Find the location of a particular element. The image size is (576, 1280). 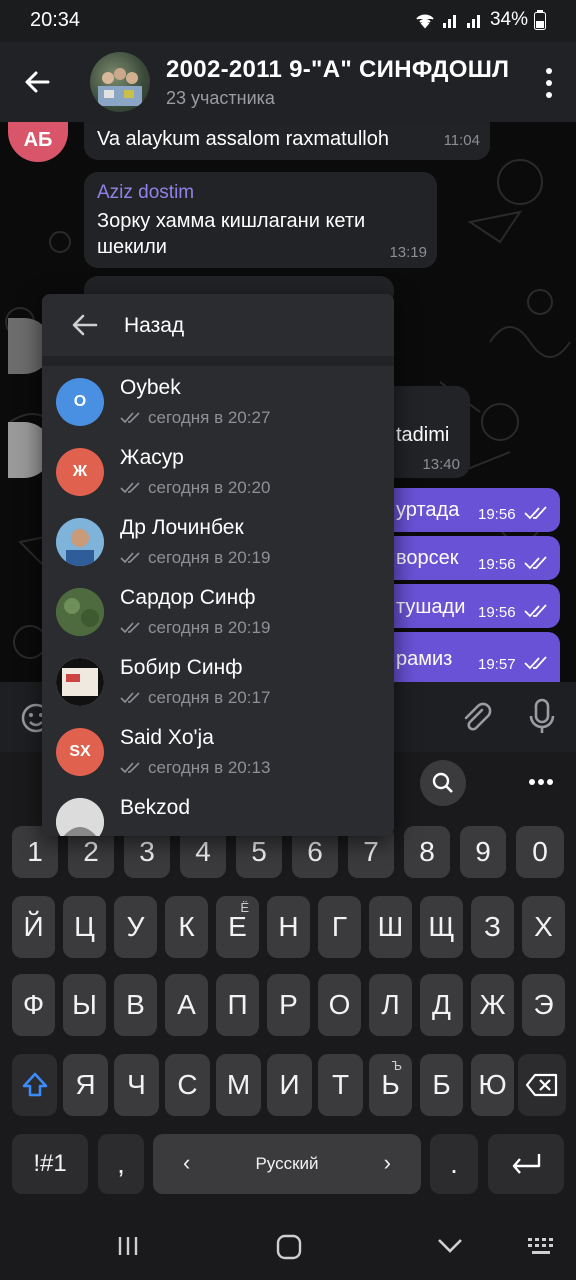

symbols-key: !#1 is located at coordinates (50, 1164).